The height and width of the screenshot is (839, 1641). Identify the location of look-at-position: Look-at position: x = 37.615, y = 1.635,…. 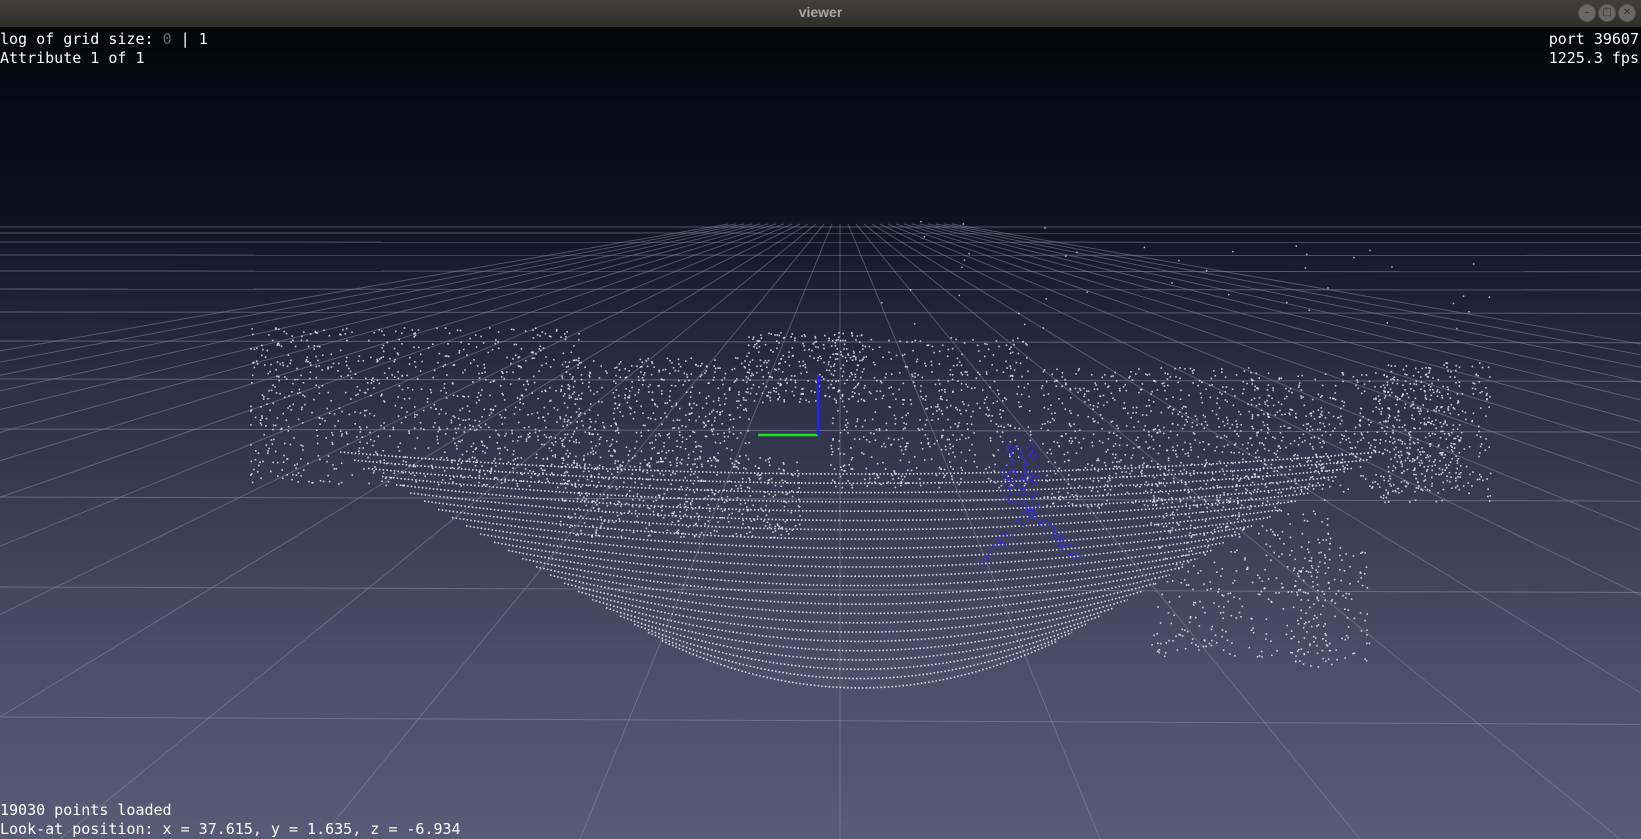
(230, 829).